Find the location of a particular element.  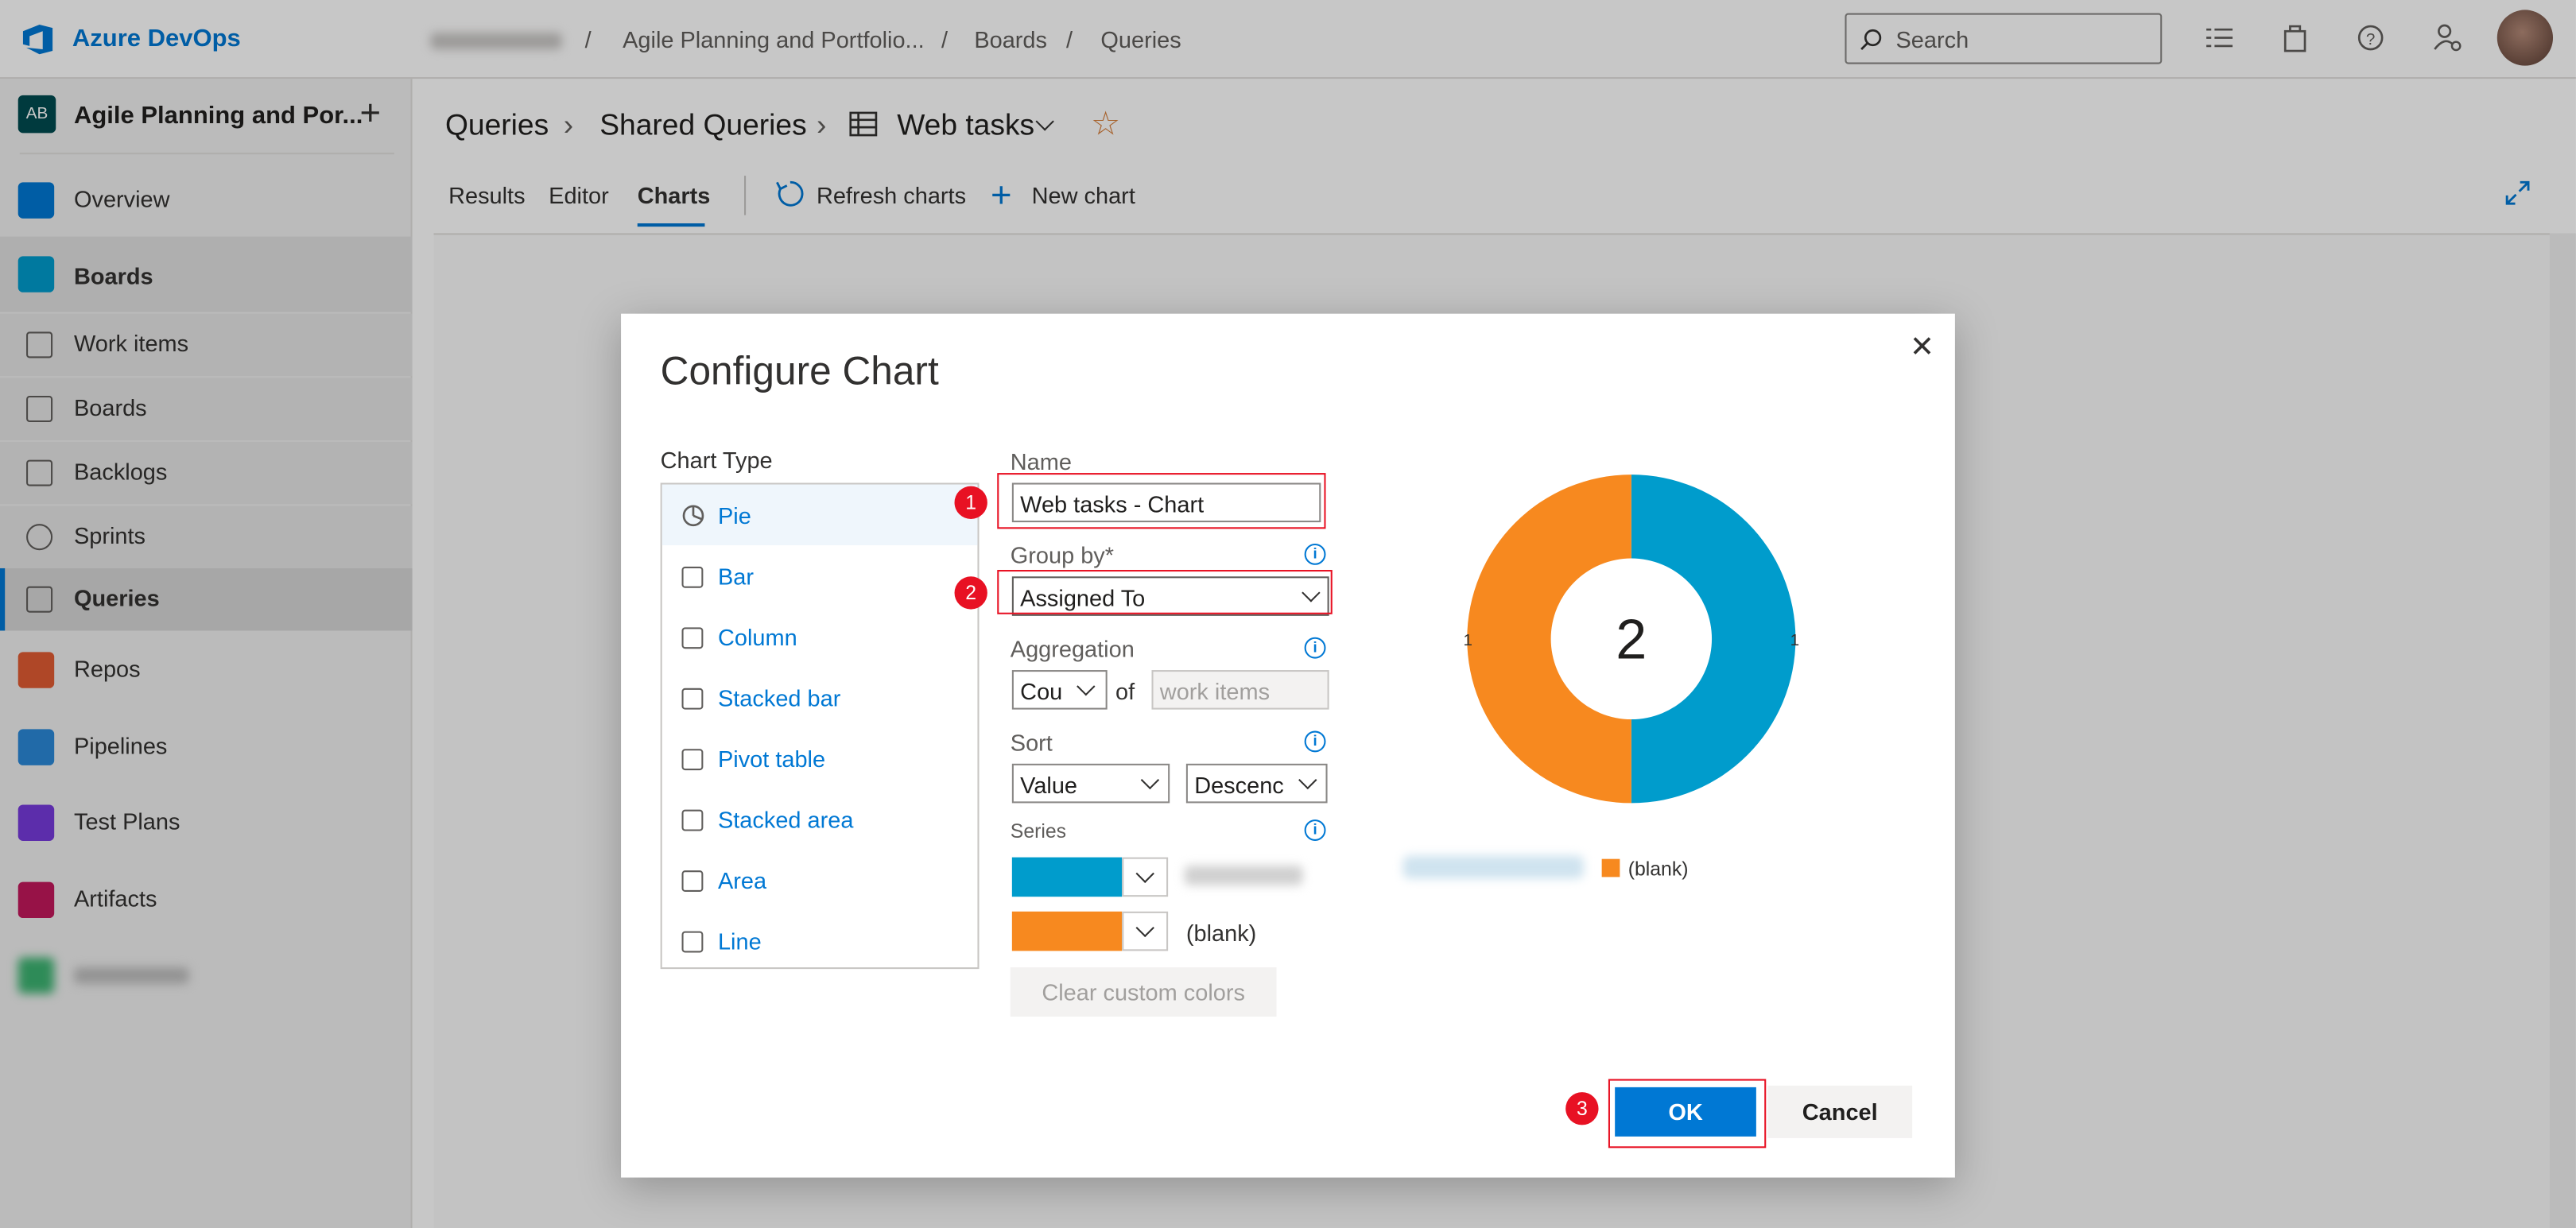

of-label: of is located at coordinates (1125, 691).